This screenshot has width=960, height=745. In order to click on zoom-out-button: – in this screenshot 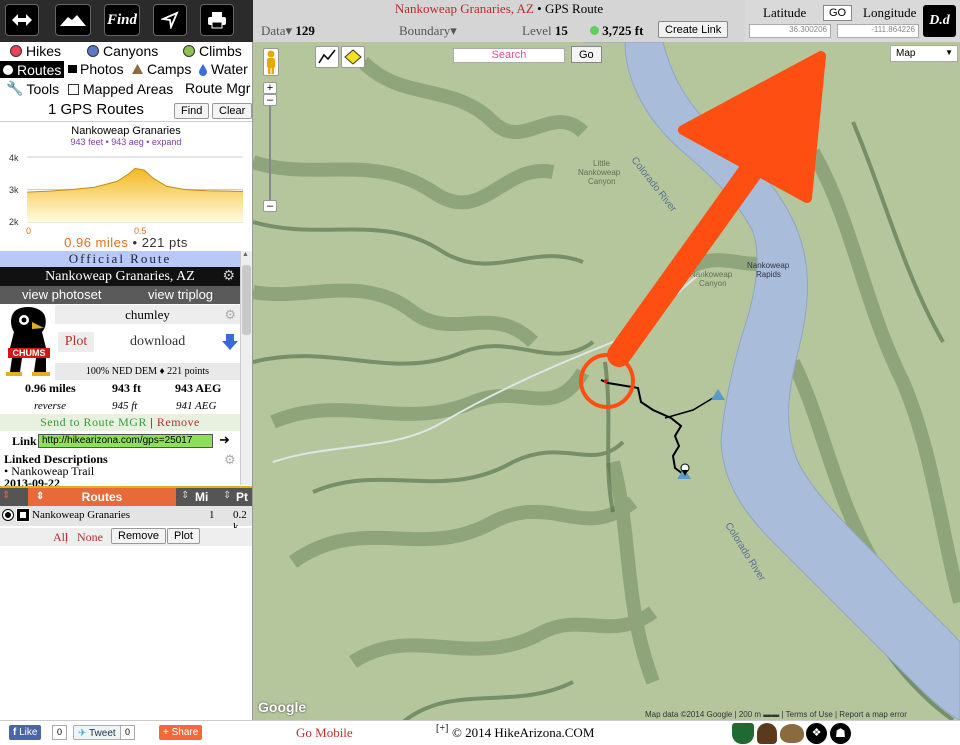, I will do `click(270, 206)`.